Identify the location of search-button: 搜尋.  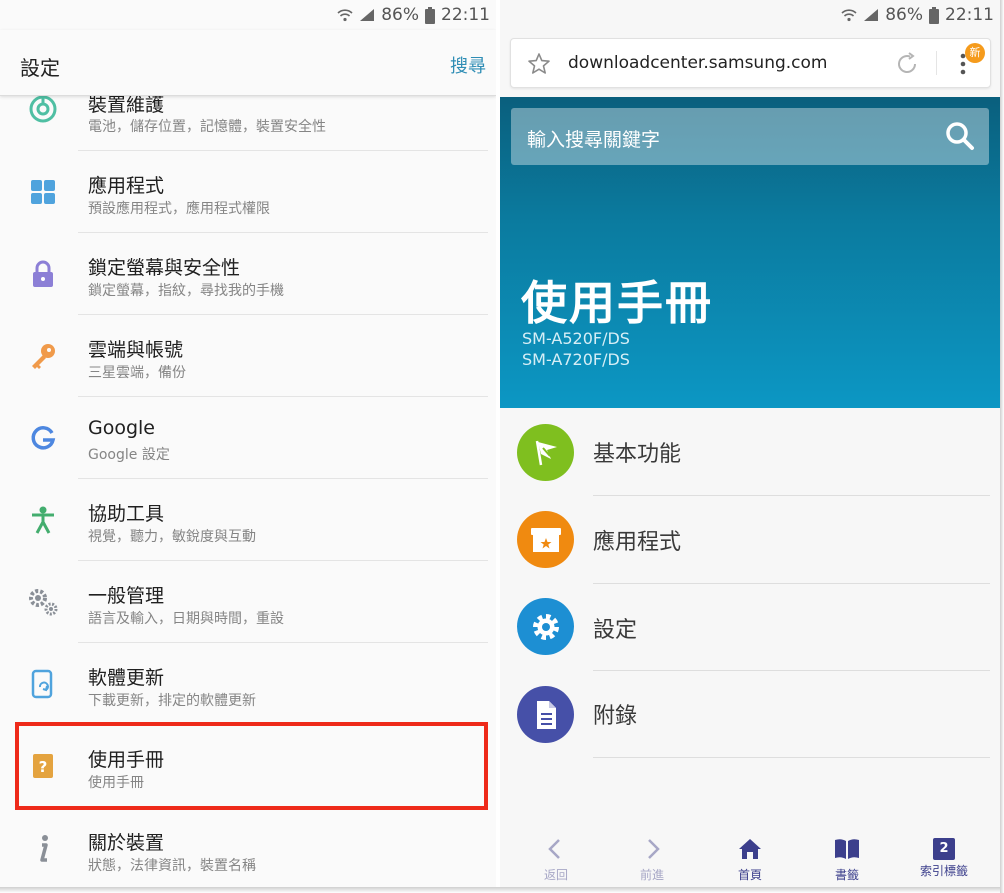
(468, 65).